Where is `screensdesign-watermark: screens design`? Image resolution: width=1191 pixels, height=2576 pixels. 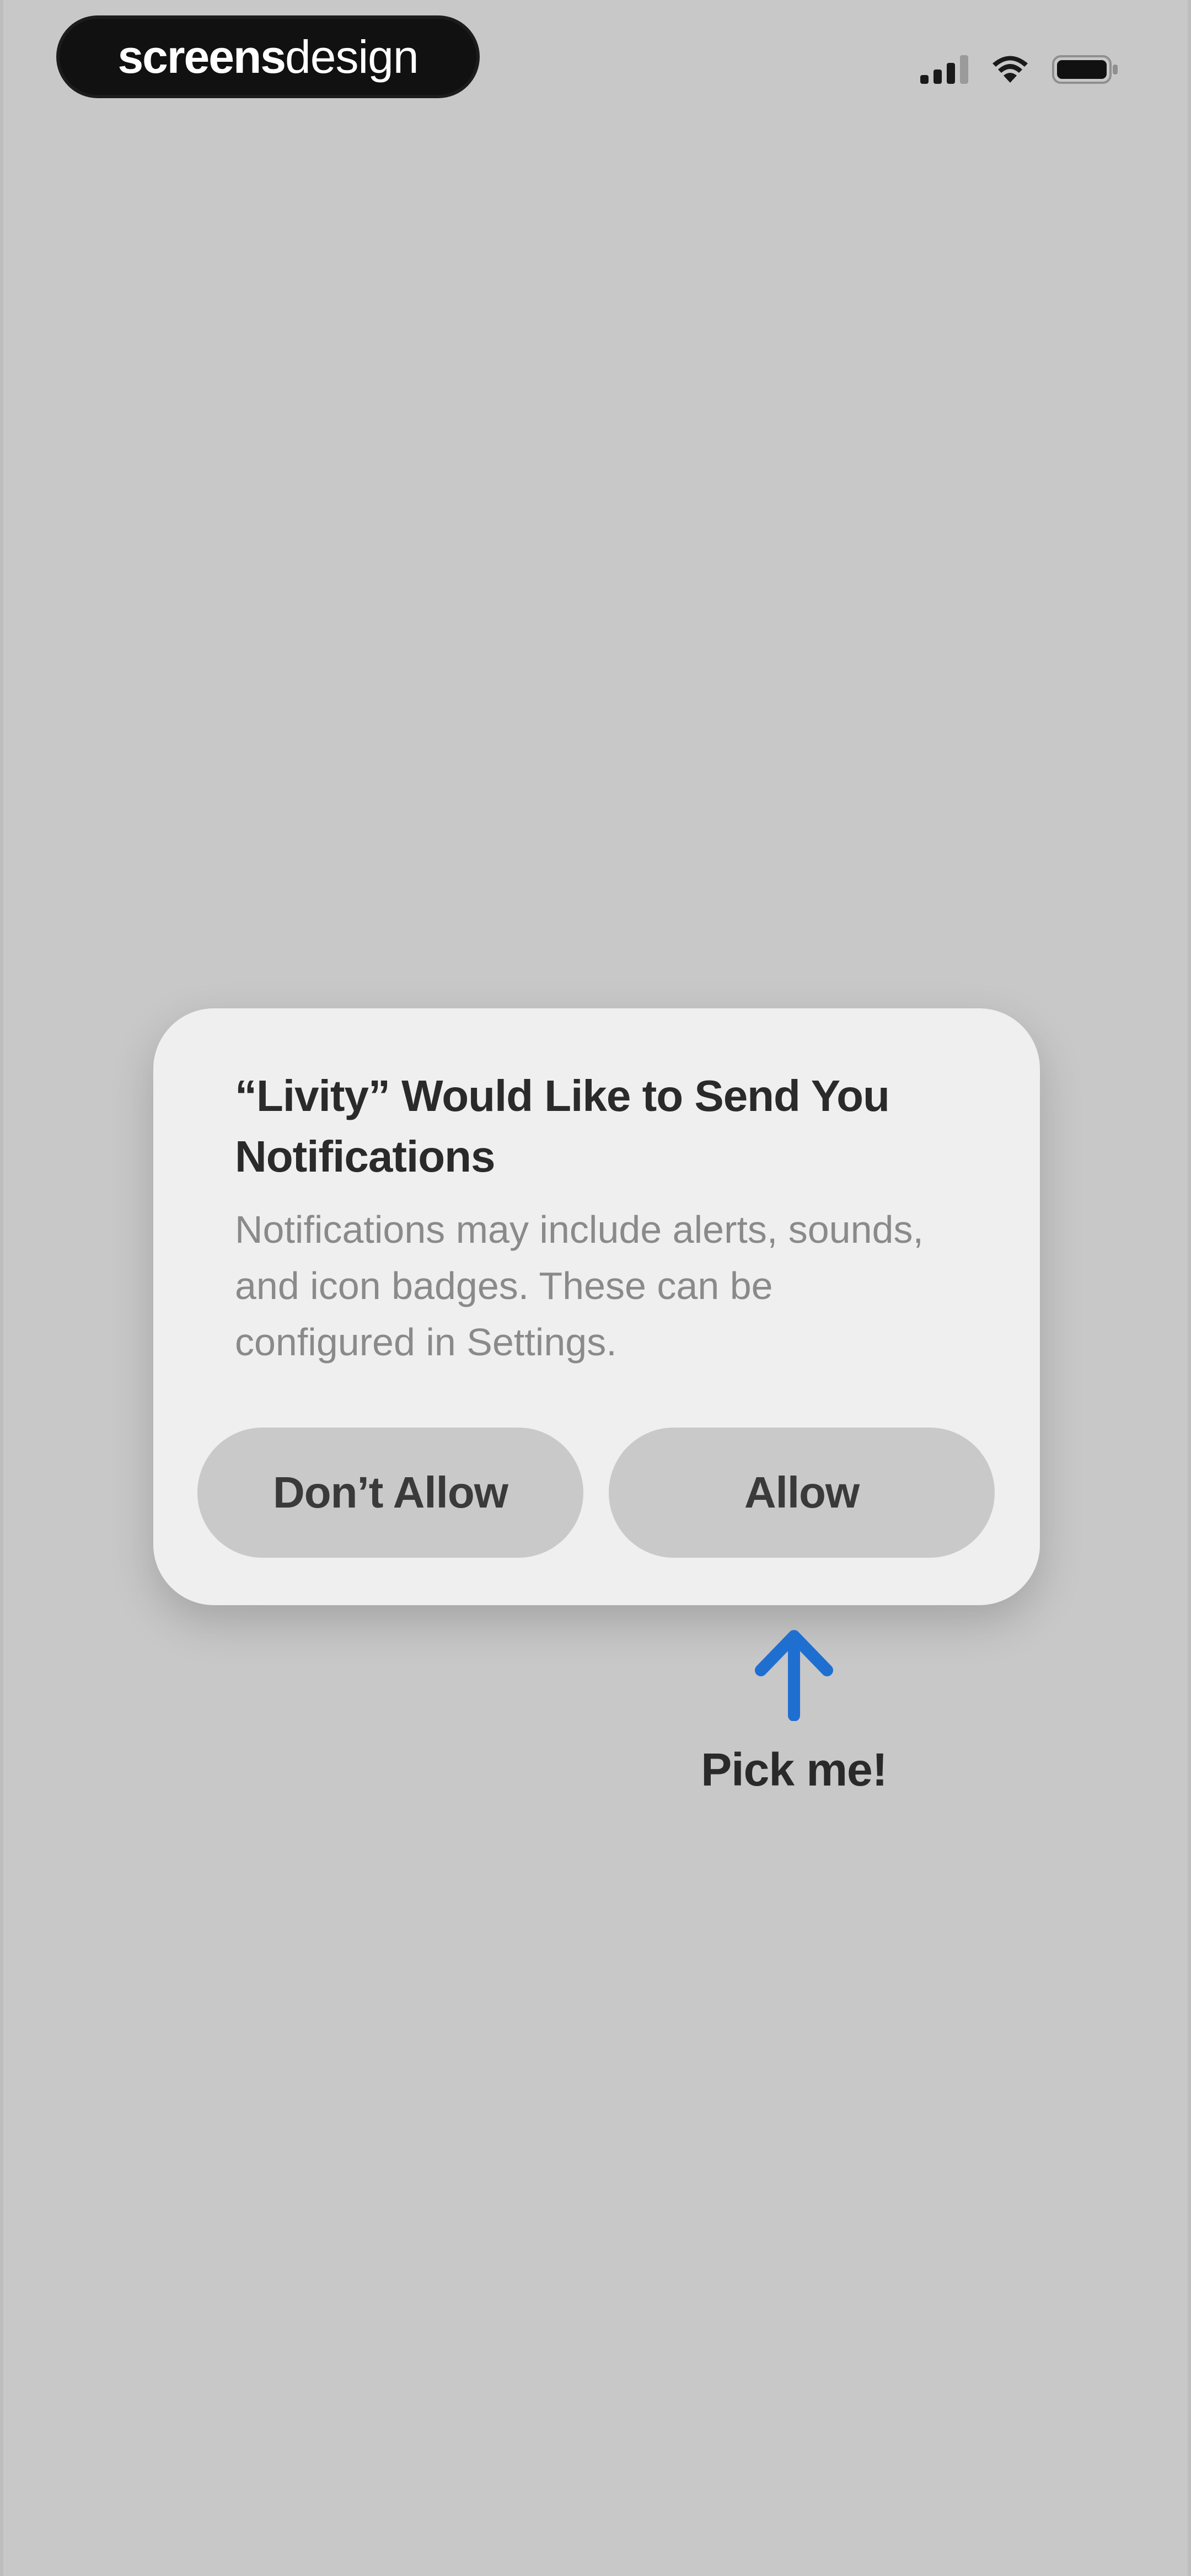 screensdesign-watermark: screens design is located at coordinates (268, 57).